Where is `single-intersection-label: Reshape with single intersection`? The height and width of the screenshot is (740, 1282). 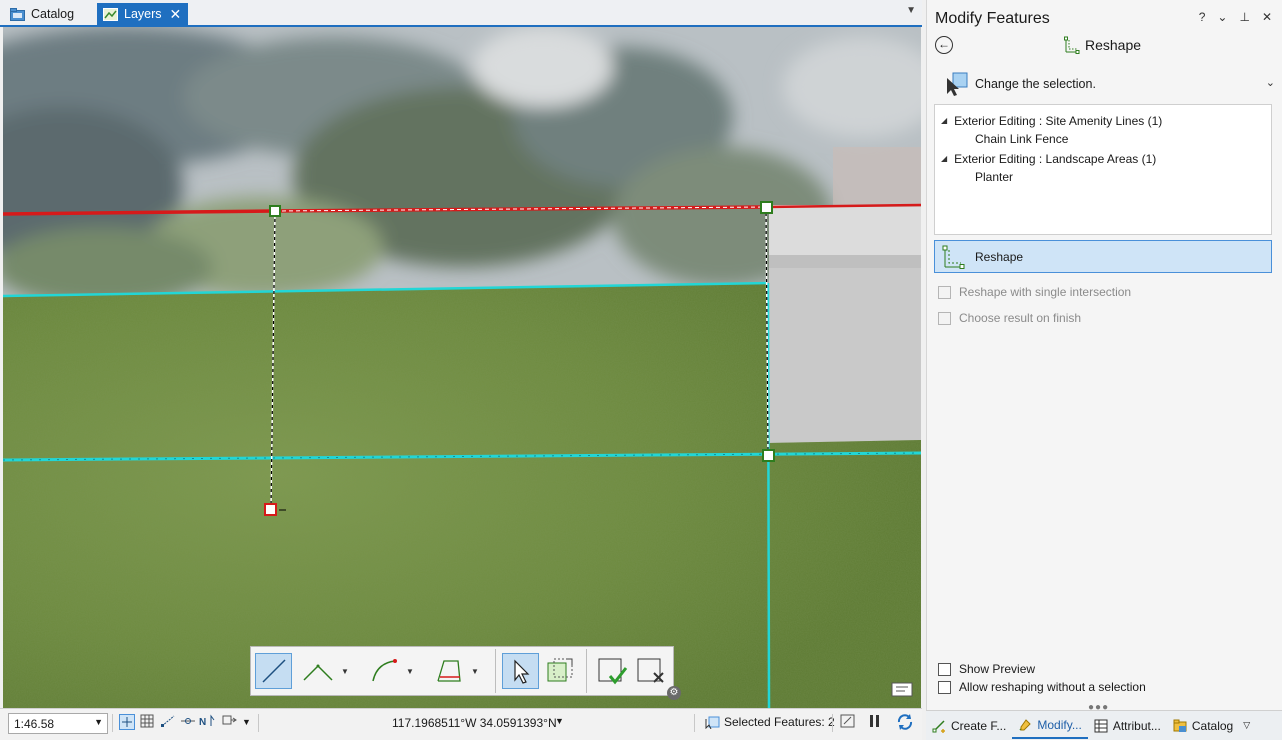
single-intersection-label: Reshape with single intersection is located at coordinates (1045, 292).